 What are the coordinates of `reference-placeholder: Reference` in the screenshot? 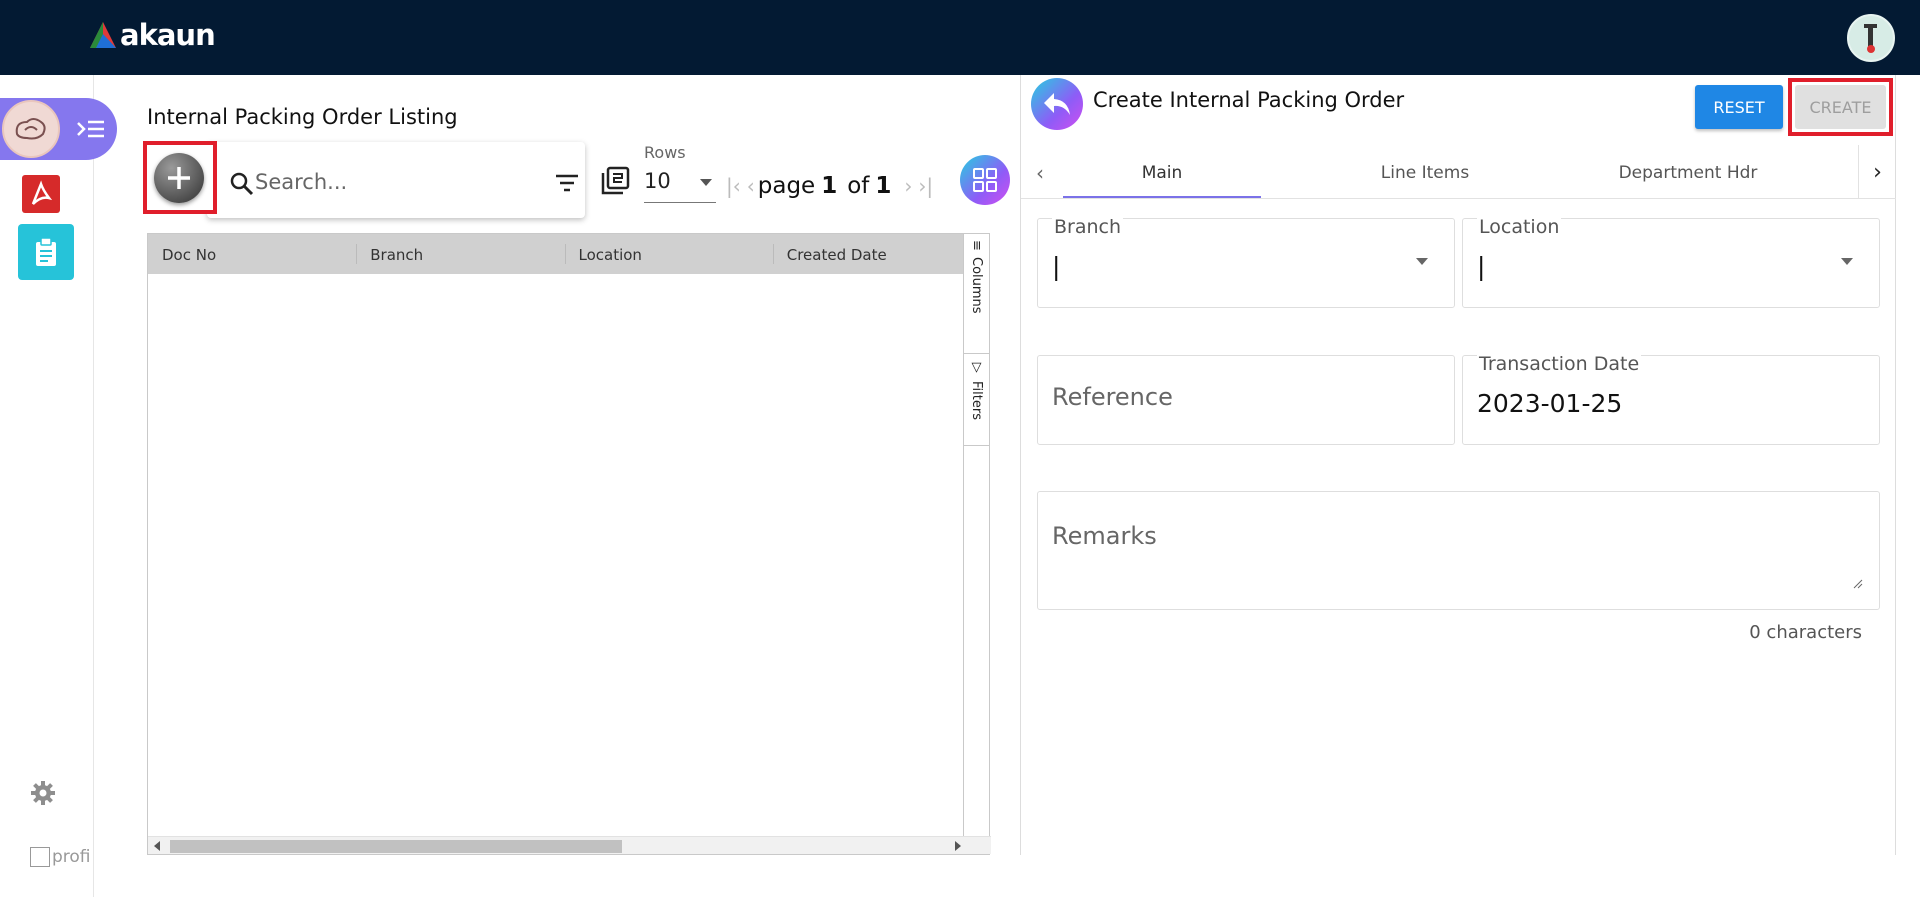 It's located at (1112, 397).